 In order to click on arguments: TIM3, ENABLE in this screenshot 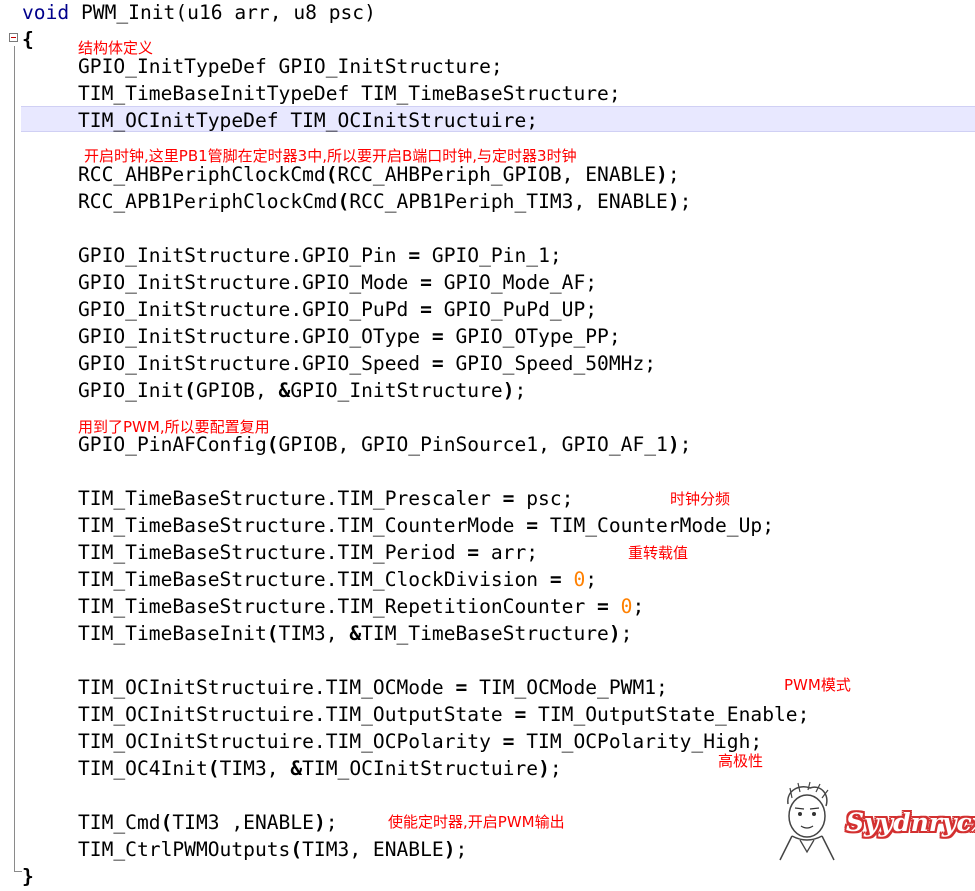, I will do `click(373, 849)`.